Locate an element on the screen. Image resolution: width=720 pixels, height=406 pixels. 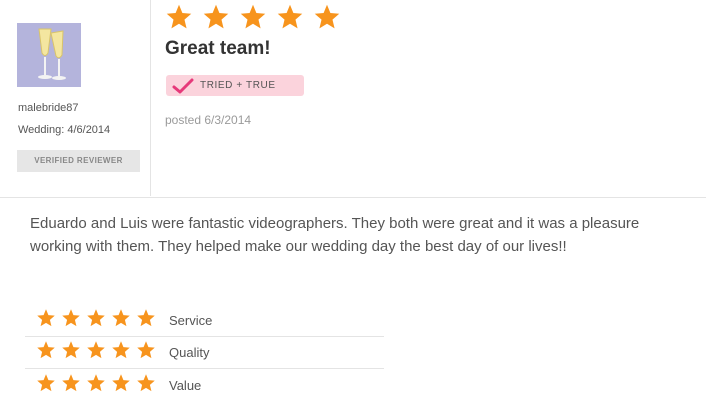
wedding-date-value: 4/6/2014 is located at coordinates (89, 130).